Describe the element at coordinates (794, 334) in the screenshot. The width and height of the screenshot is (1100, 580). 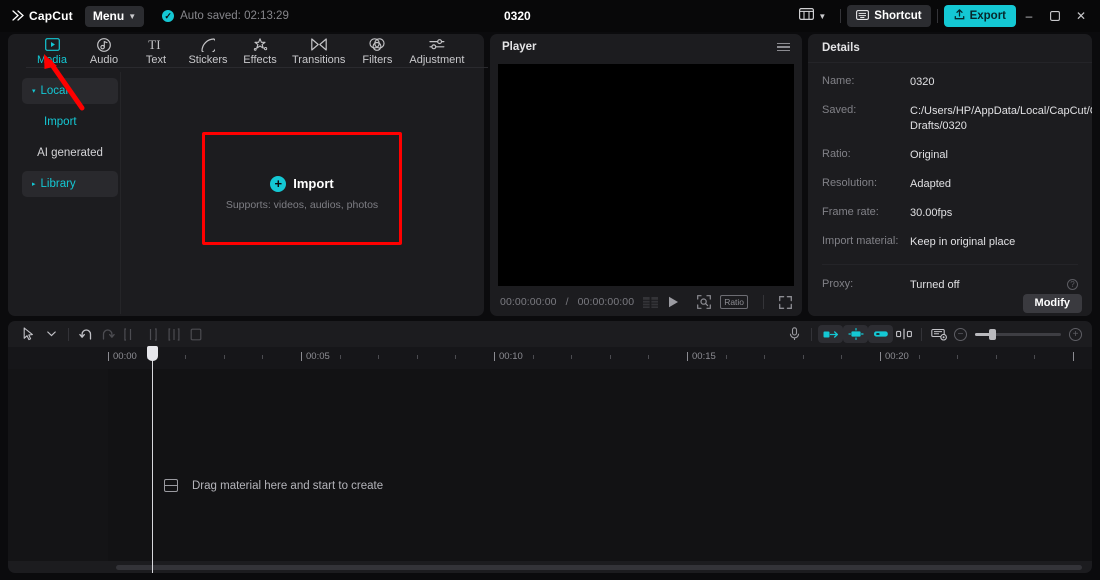
I see `microphone-icon` at that location.